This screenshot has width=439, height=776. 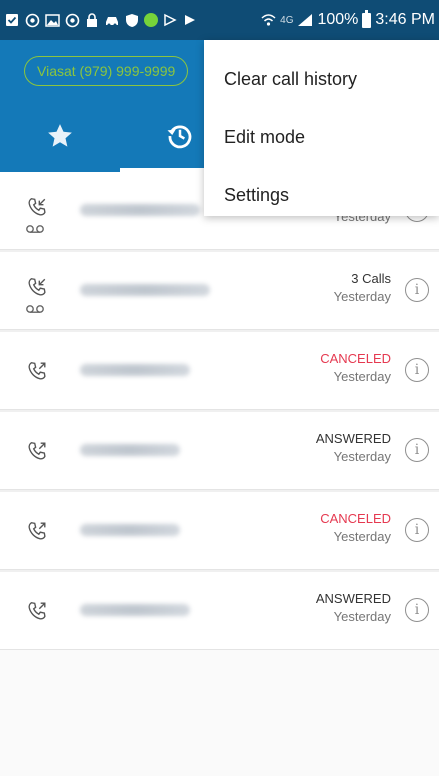 I want to click on menu-item-clear-call-history: Clear call history, so click(x=321, y=79).